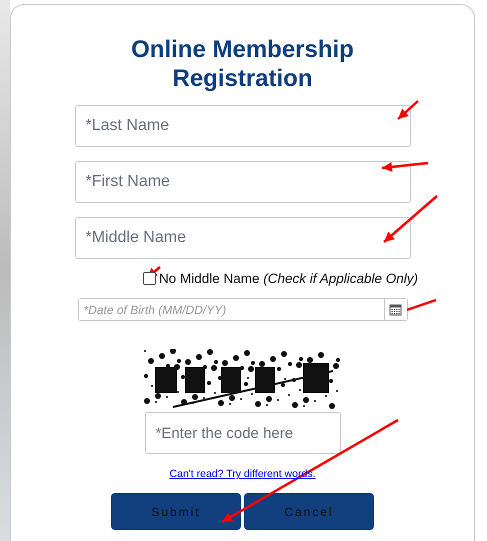 The height and width of the screenshot is (541, 487). What do you see at coordinates (176, 511) in the screenshot?
I see `form-button: Submit` at bounding box center [176, 511].